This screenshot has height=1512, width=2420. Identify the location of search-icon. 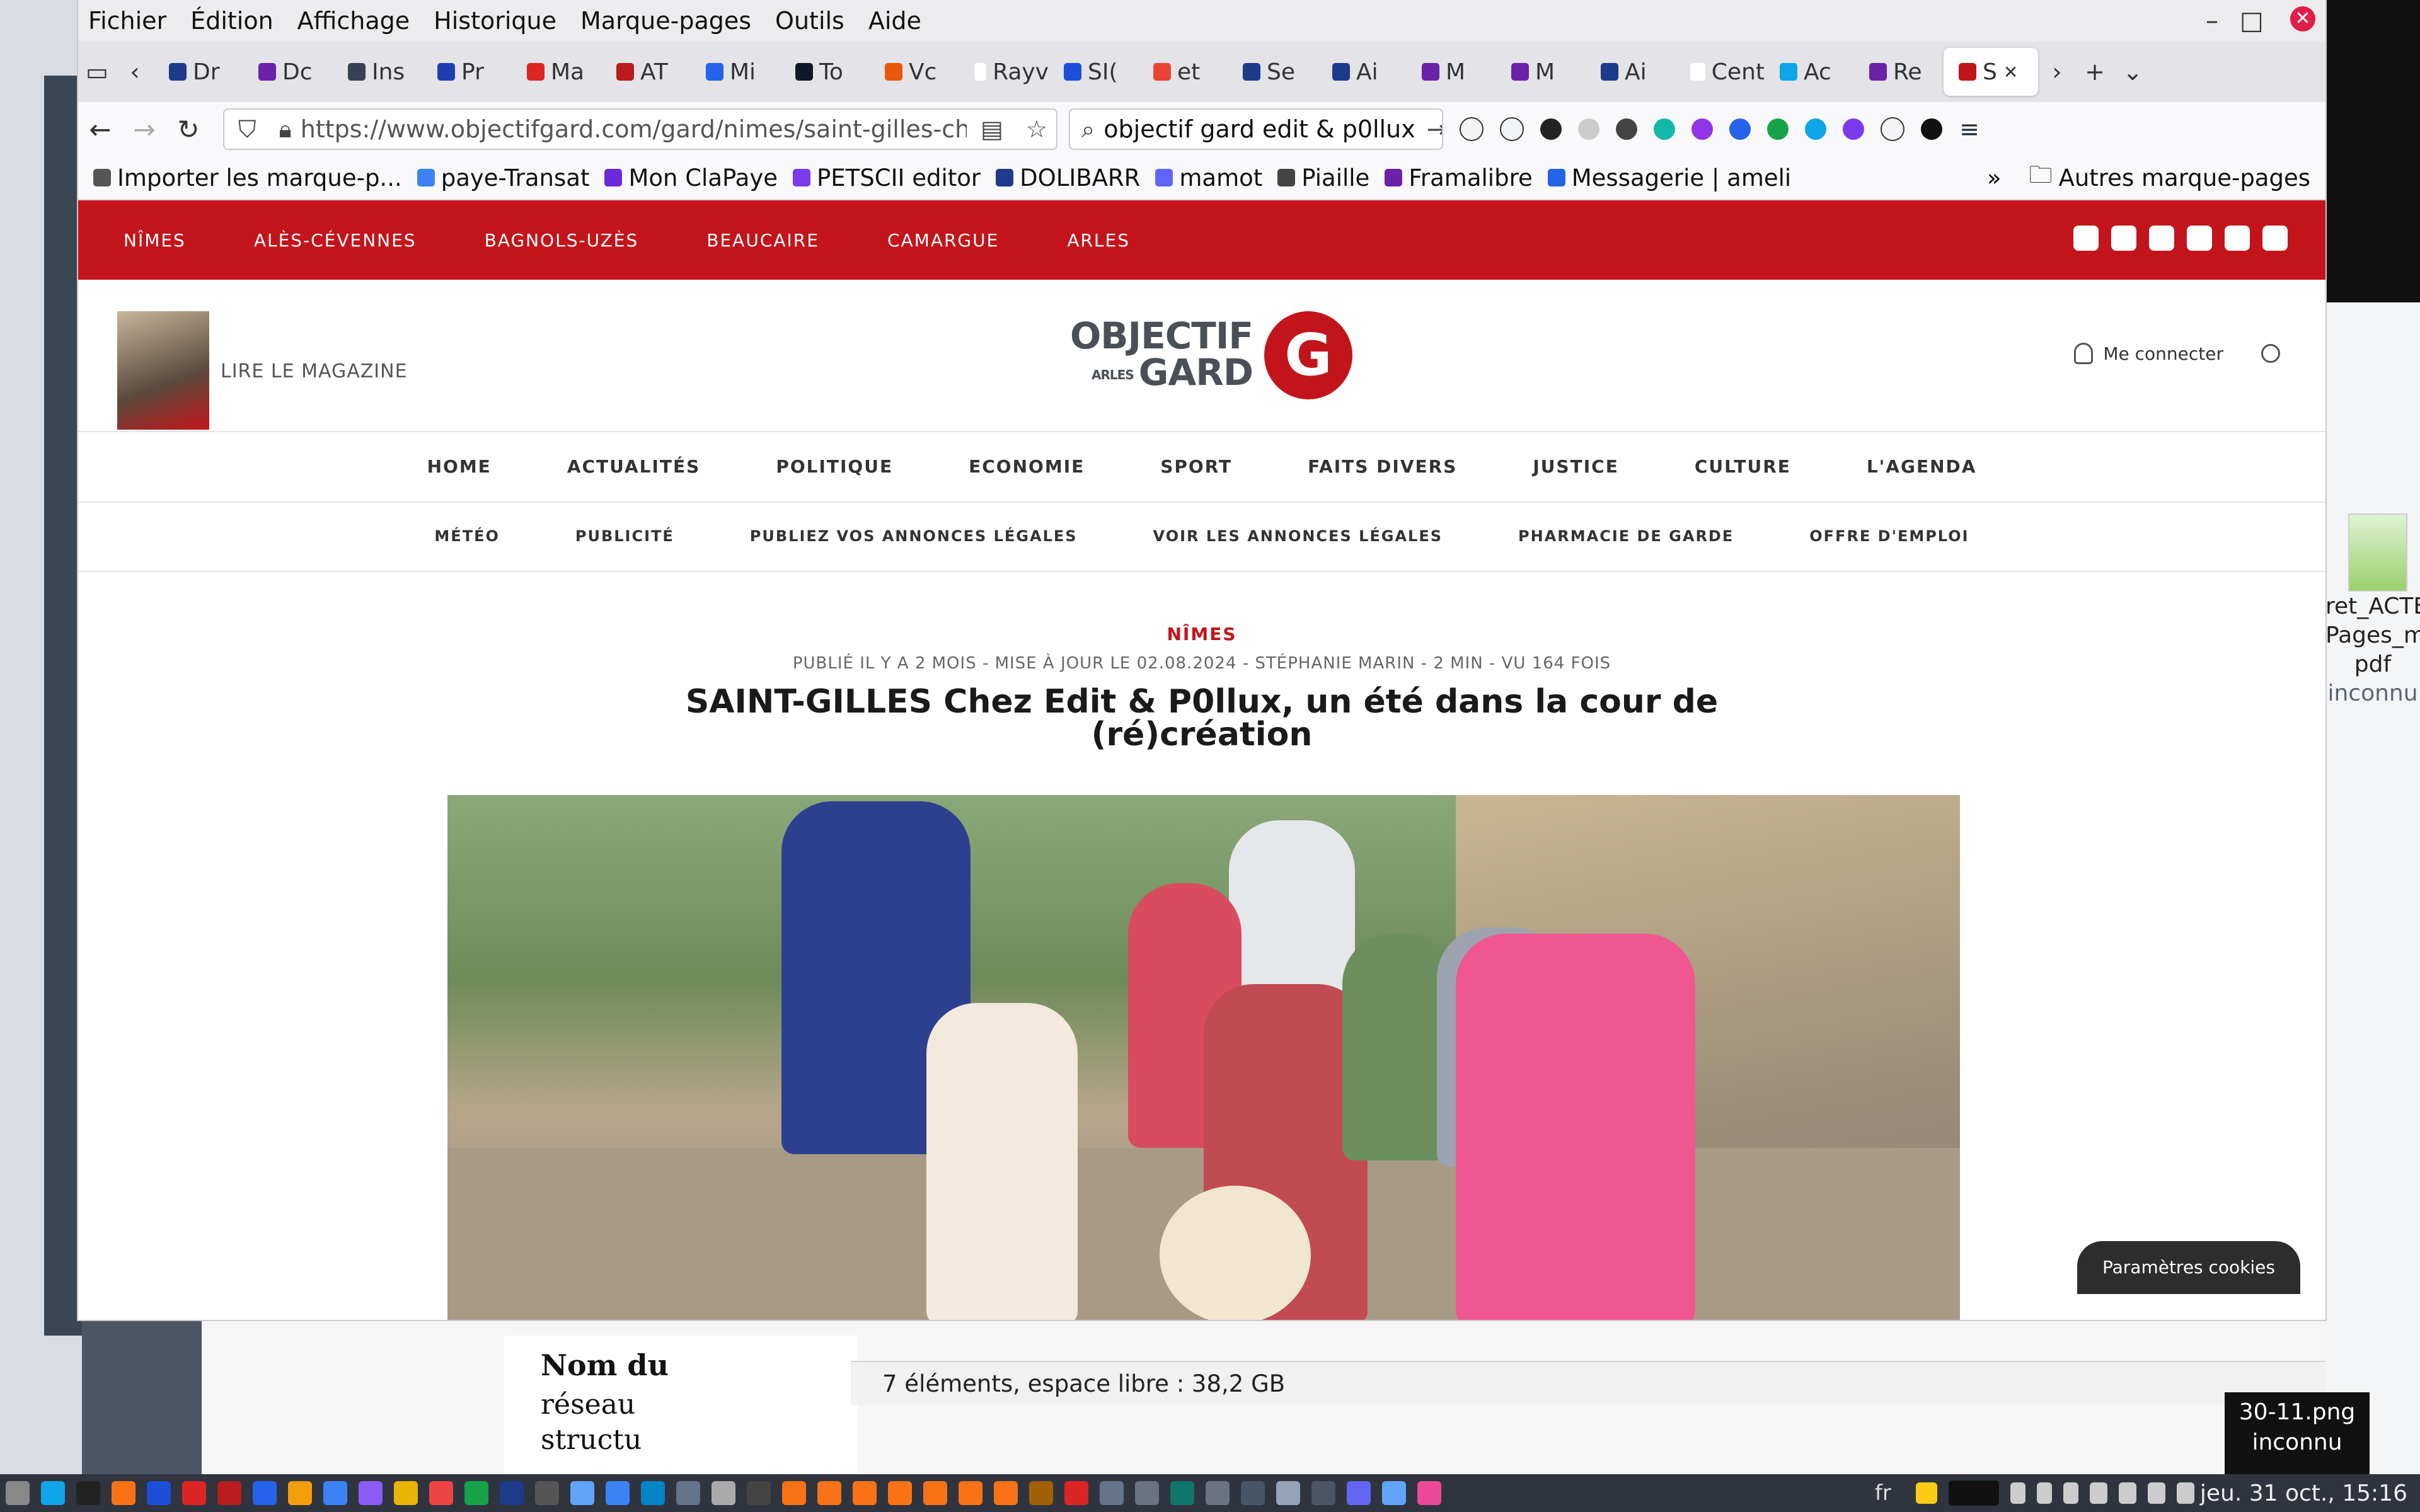
(2271, 353).